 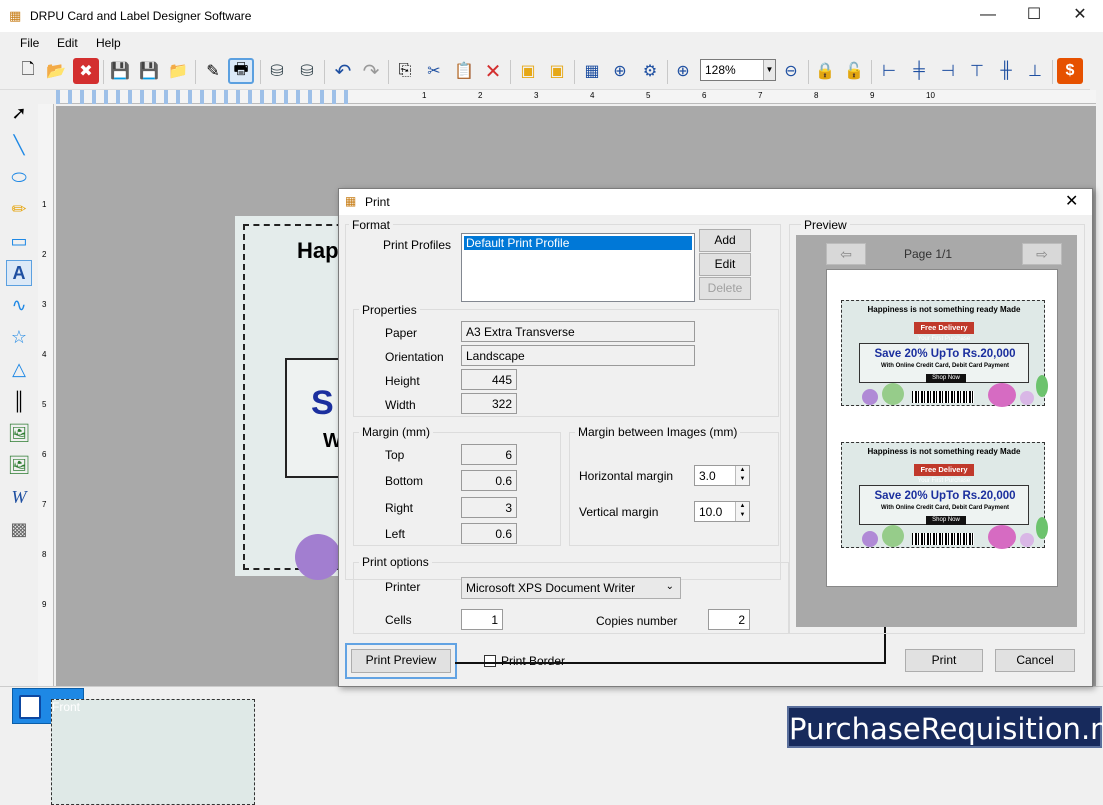 I want to click on send-back-icon: ▣, so click(x=557, y=71).